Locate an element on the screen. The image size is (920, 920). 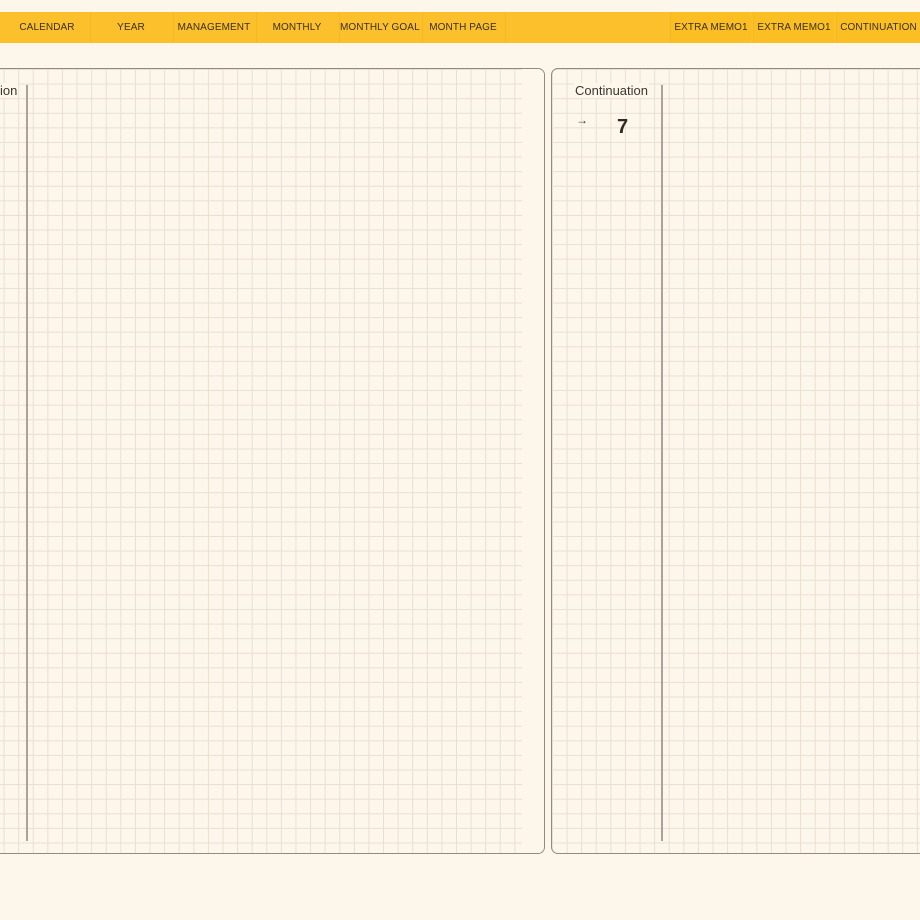
tab-monthly-goal: MONTHLY GOAL is located at coordinates (380, 27).